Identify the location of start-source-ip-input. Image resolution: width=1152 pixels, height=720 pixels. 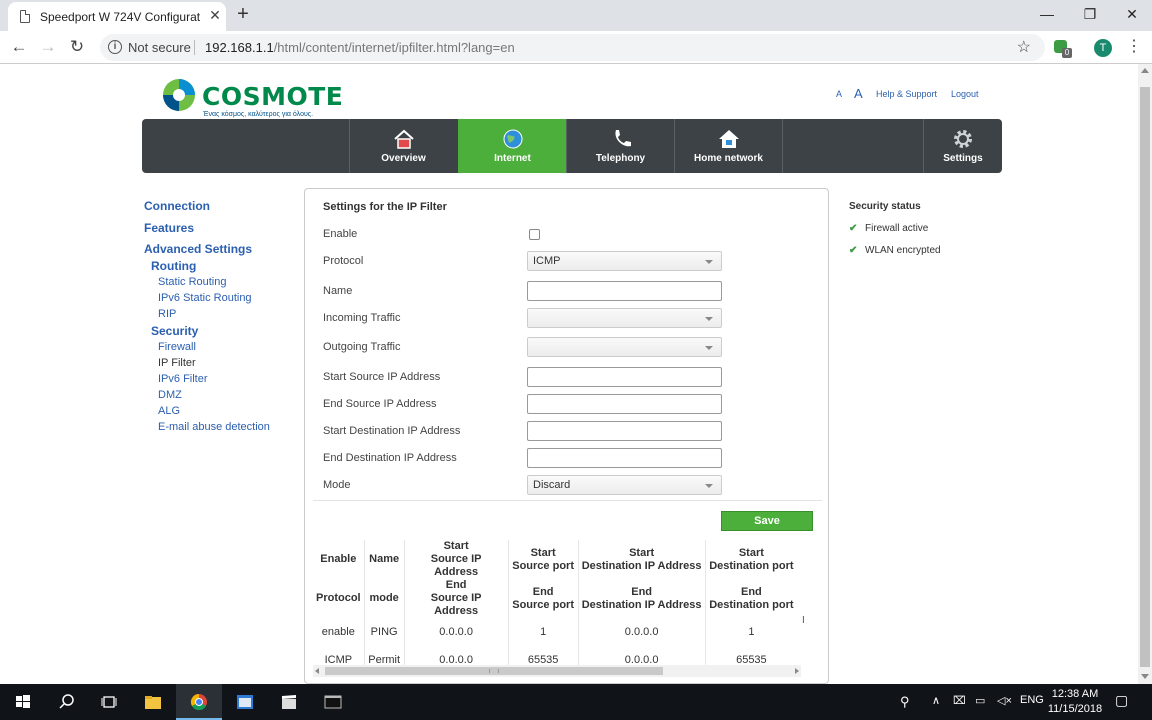
(624, 377).